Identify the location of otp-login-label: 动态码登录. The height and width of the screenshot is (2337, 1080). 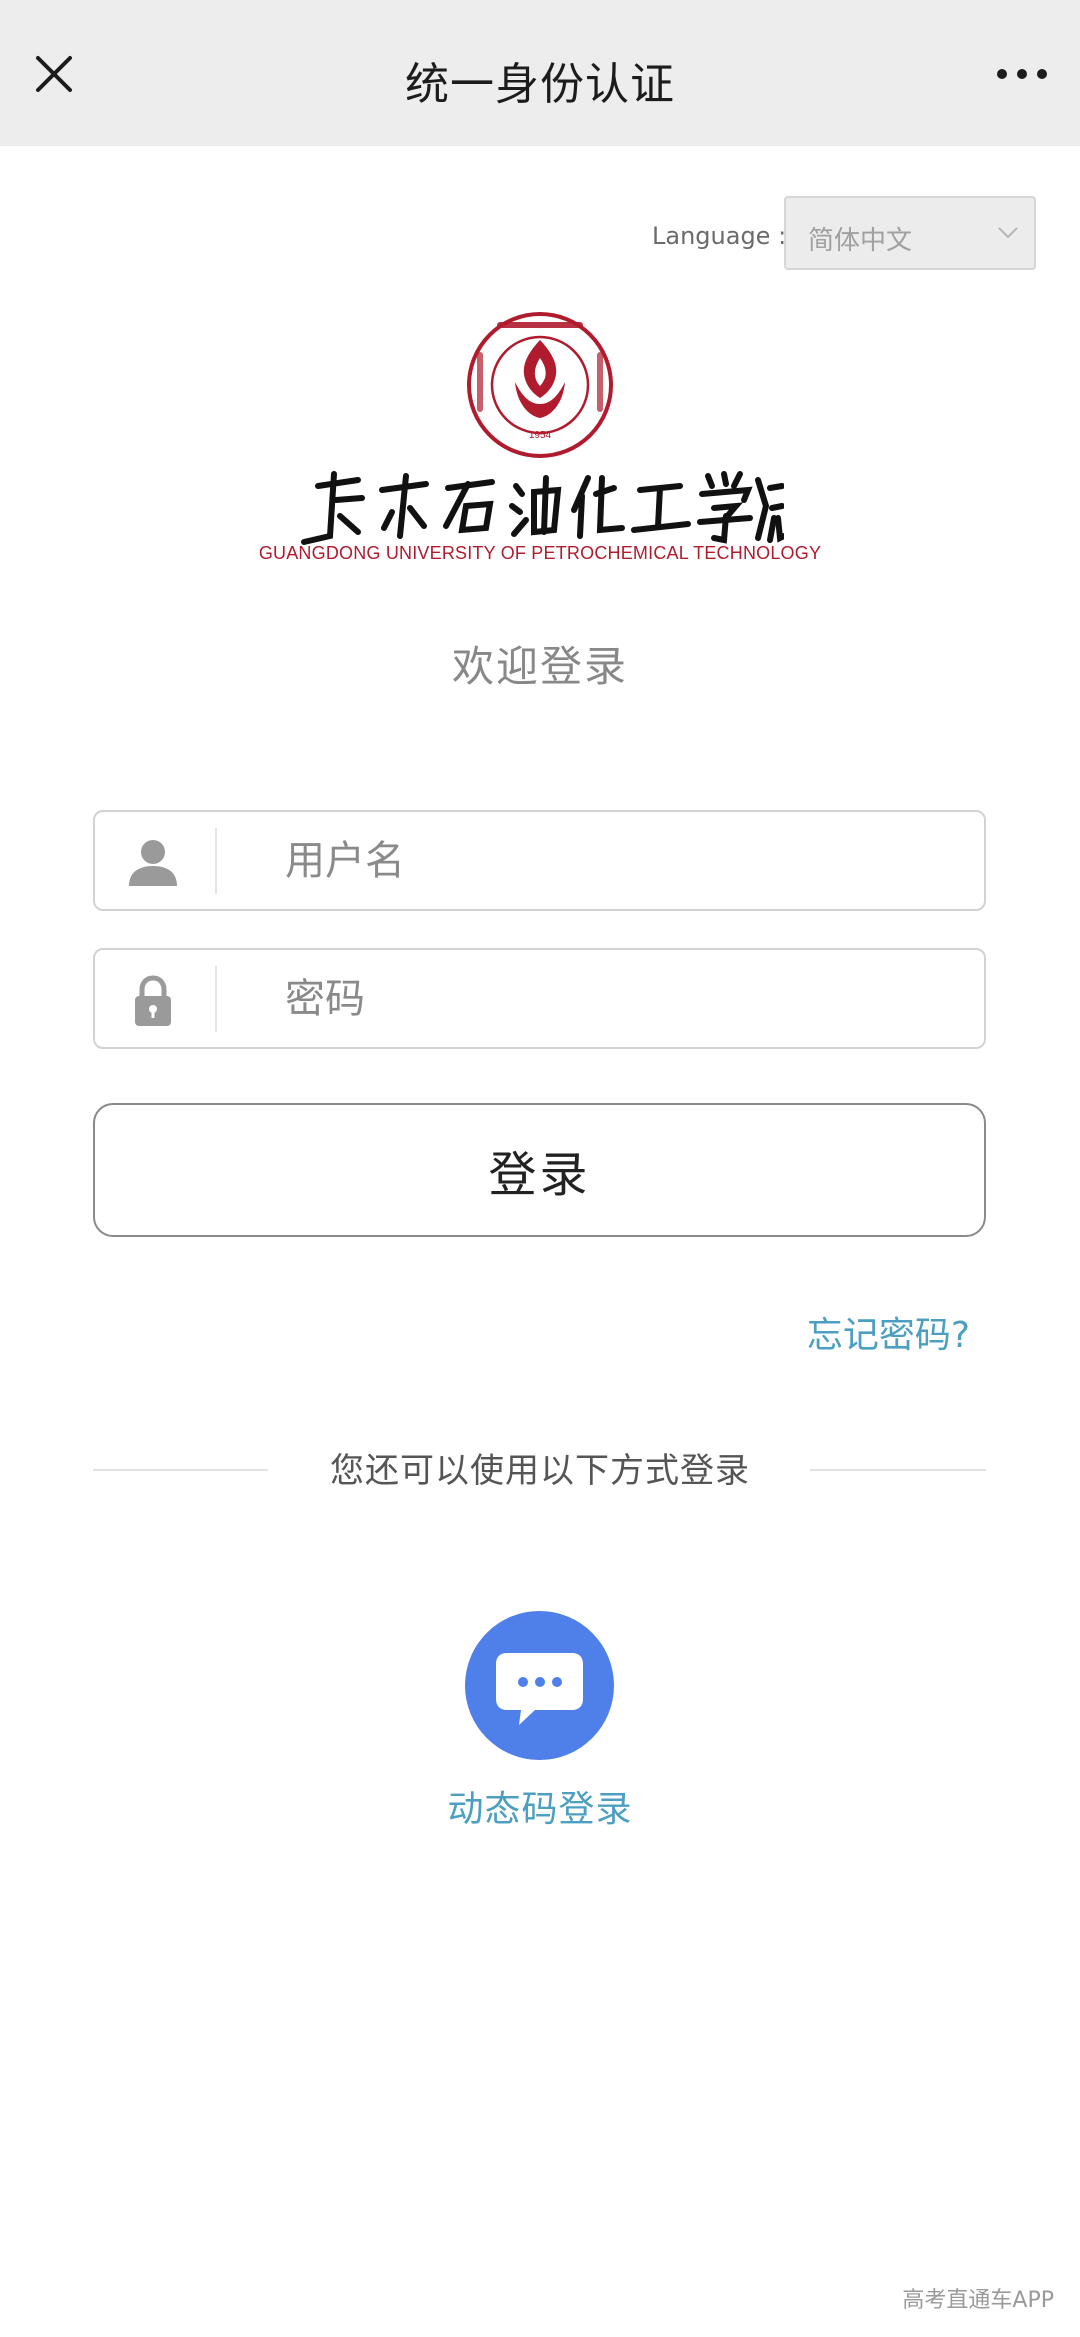
(540, 1806).